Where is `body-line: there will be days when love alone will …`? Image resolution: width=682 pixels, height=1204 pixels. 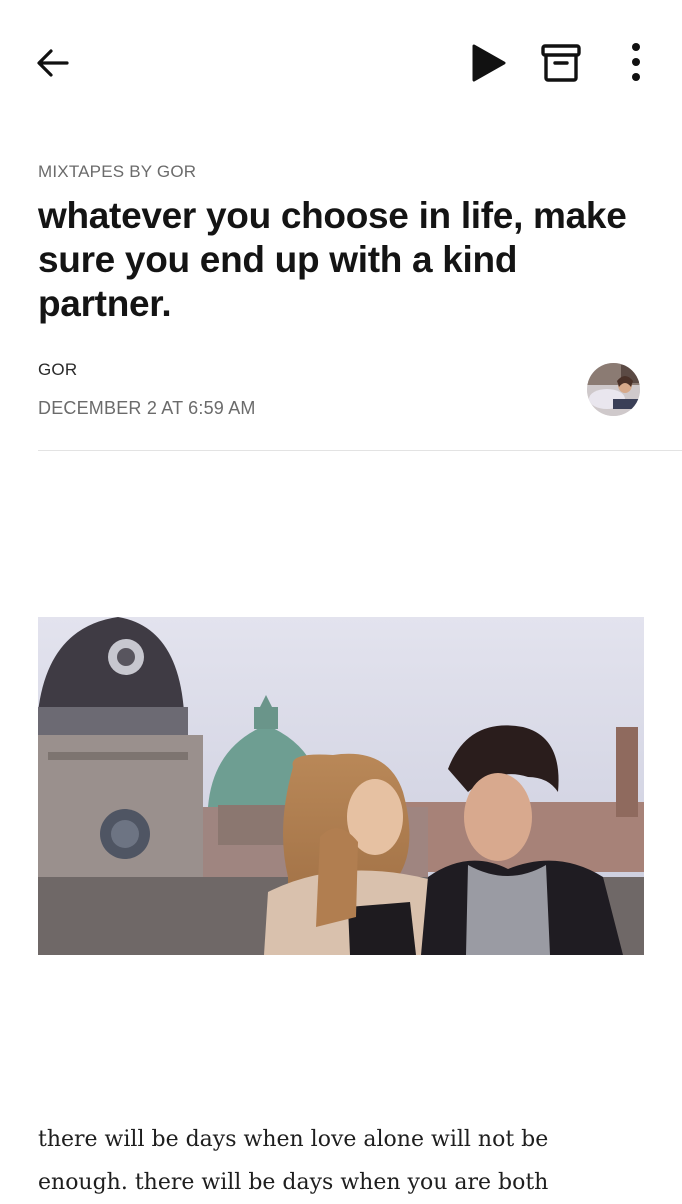 body-line: there will be days when love alone will … is located at coordinates (293, 1139).